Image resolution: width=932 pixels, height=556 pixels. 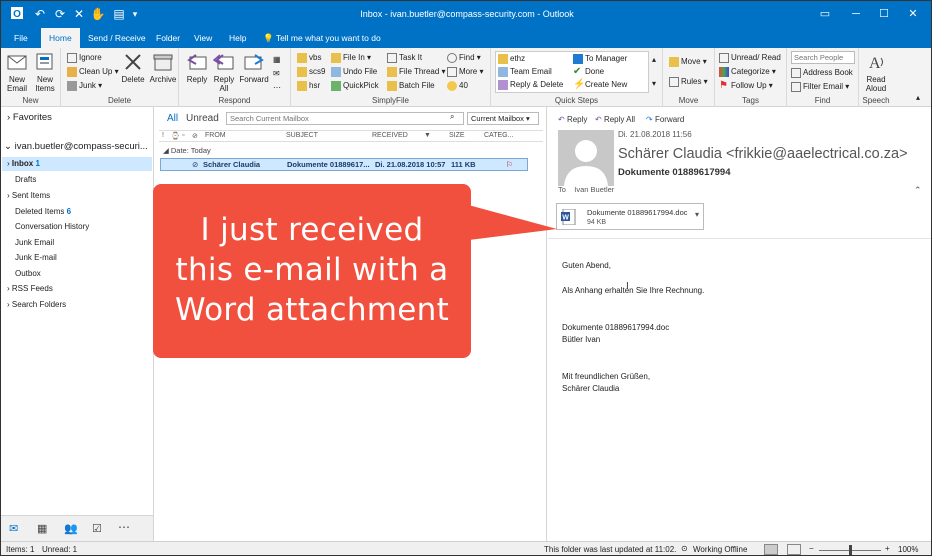 I want to click on tab-home: Home, so click(x=60, y=38).